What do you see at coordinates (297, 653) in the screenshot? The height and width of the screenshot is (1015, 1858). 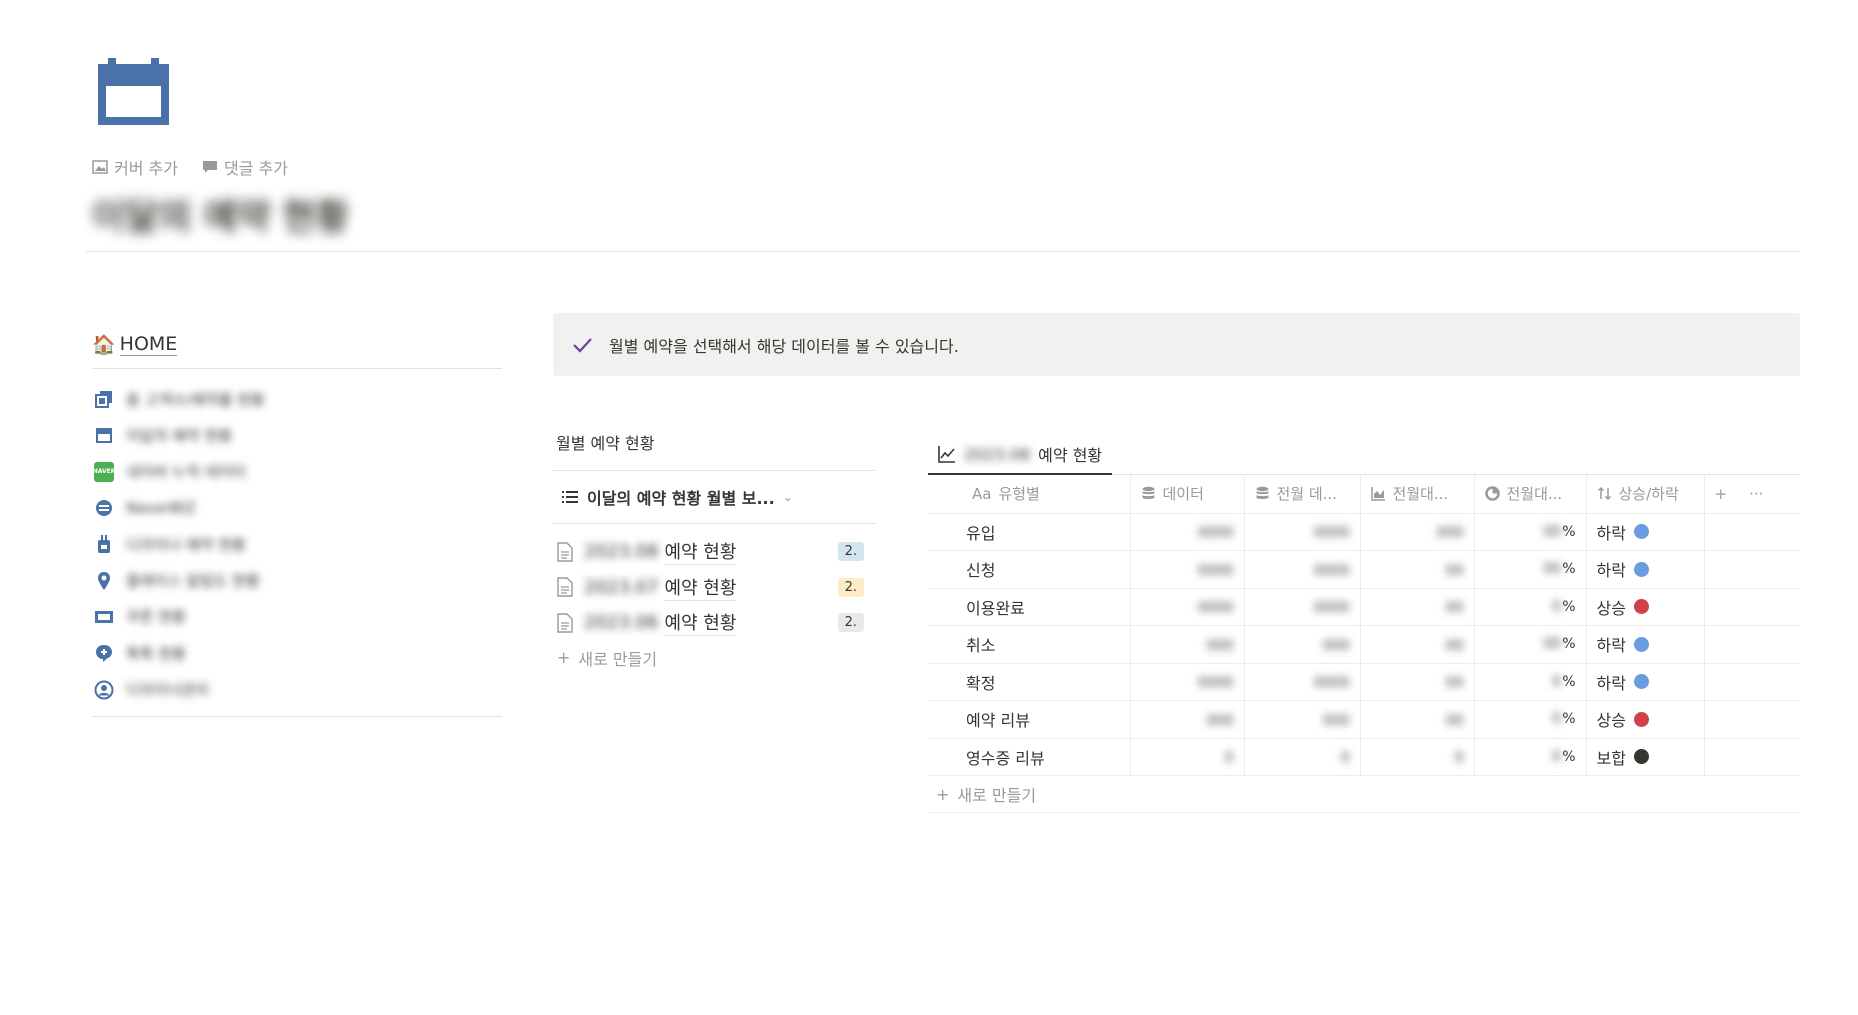 I see `nav-item-talk: 톡톡 현황` at bounding box center [297, 653].